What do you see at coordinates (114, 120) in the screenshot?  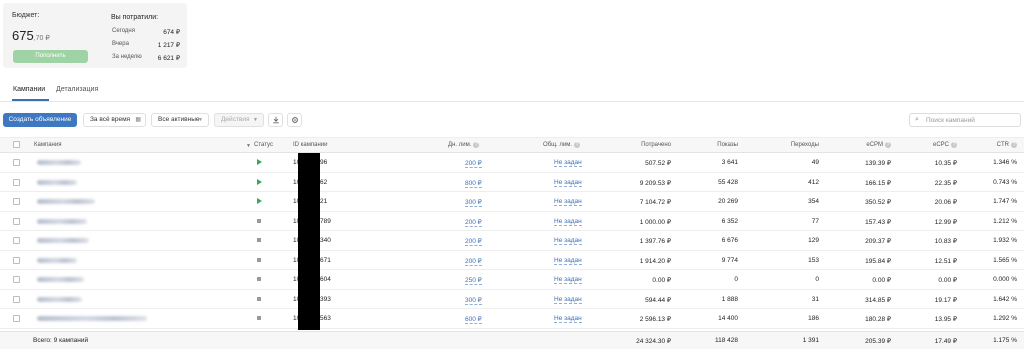 I see `period-button: За всё время ▦` at bounding box center [114, 120].